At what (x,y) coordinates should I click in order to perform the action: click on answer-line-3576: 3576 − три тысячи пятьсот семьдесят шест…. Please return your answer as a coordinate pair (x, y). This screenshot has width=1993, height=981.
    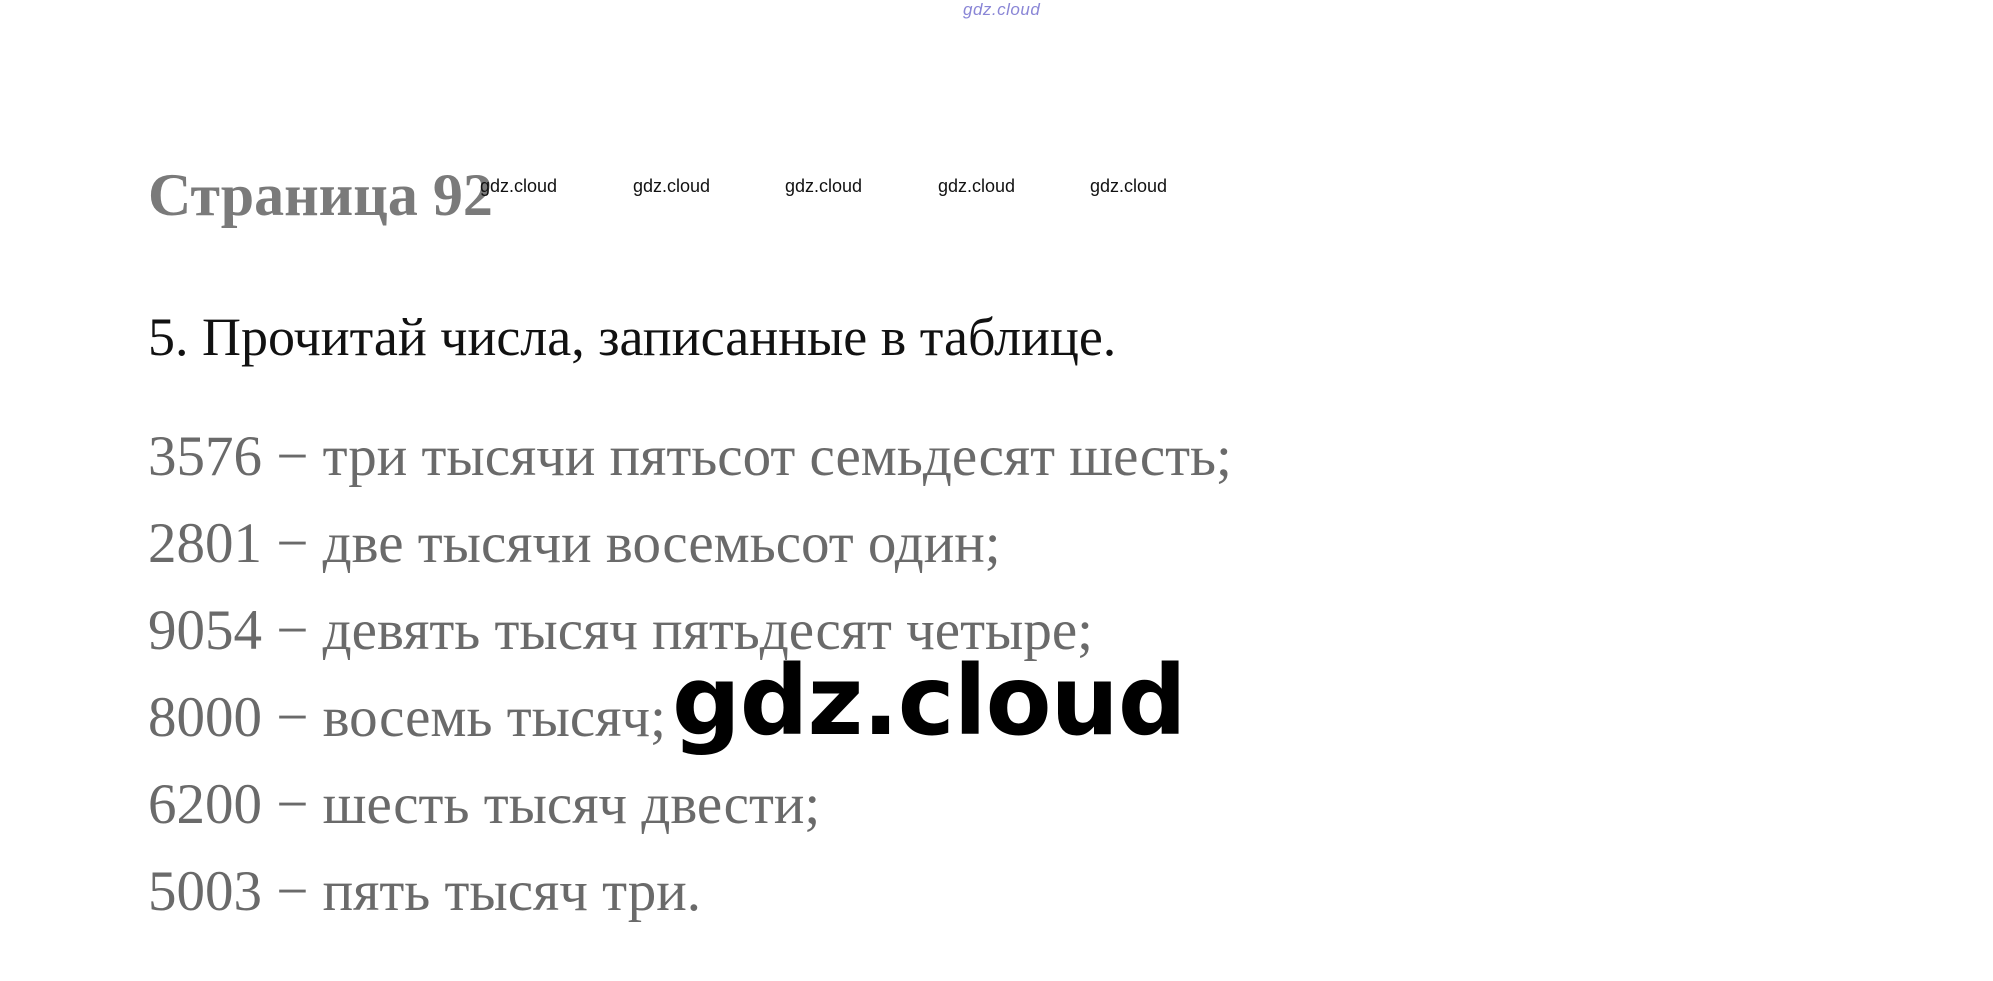
    Looking at the image, I should click on (690, 456).